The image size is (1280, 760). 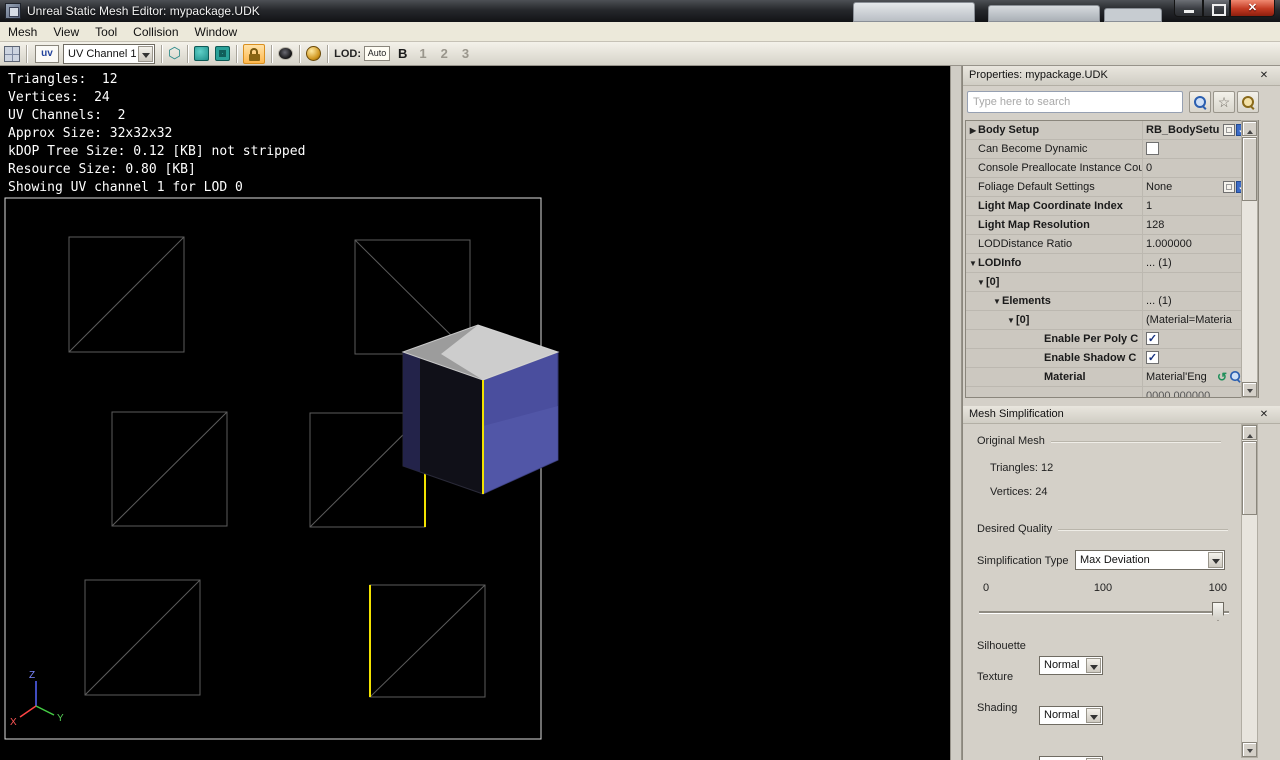 I want to click on advanced-search-button, so click(x=1248, y=102).